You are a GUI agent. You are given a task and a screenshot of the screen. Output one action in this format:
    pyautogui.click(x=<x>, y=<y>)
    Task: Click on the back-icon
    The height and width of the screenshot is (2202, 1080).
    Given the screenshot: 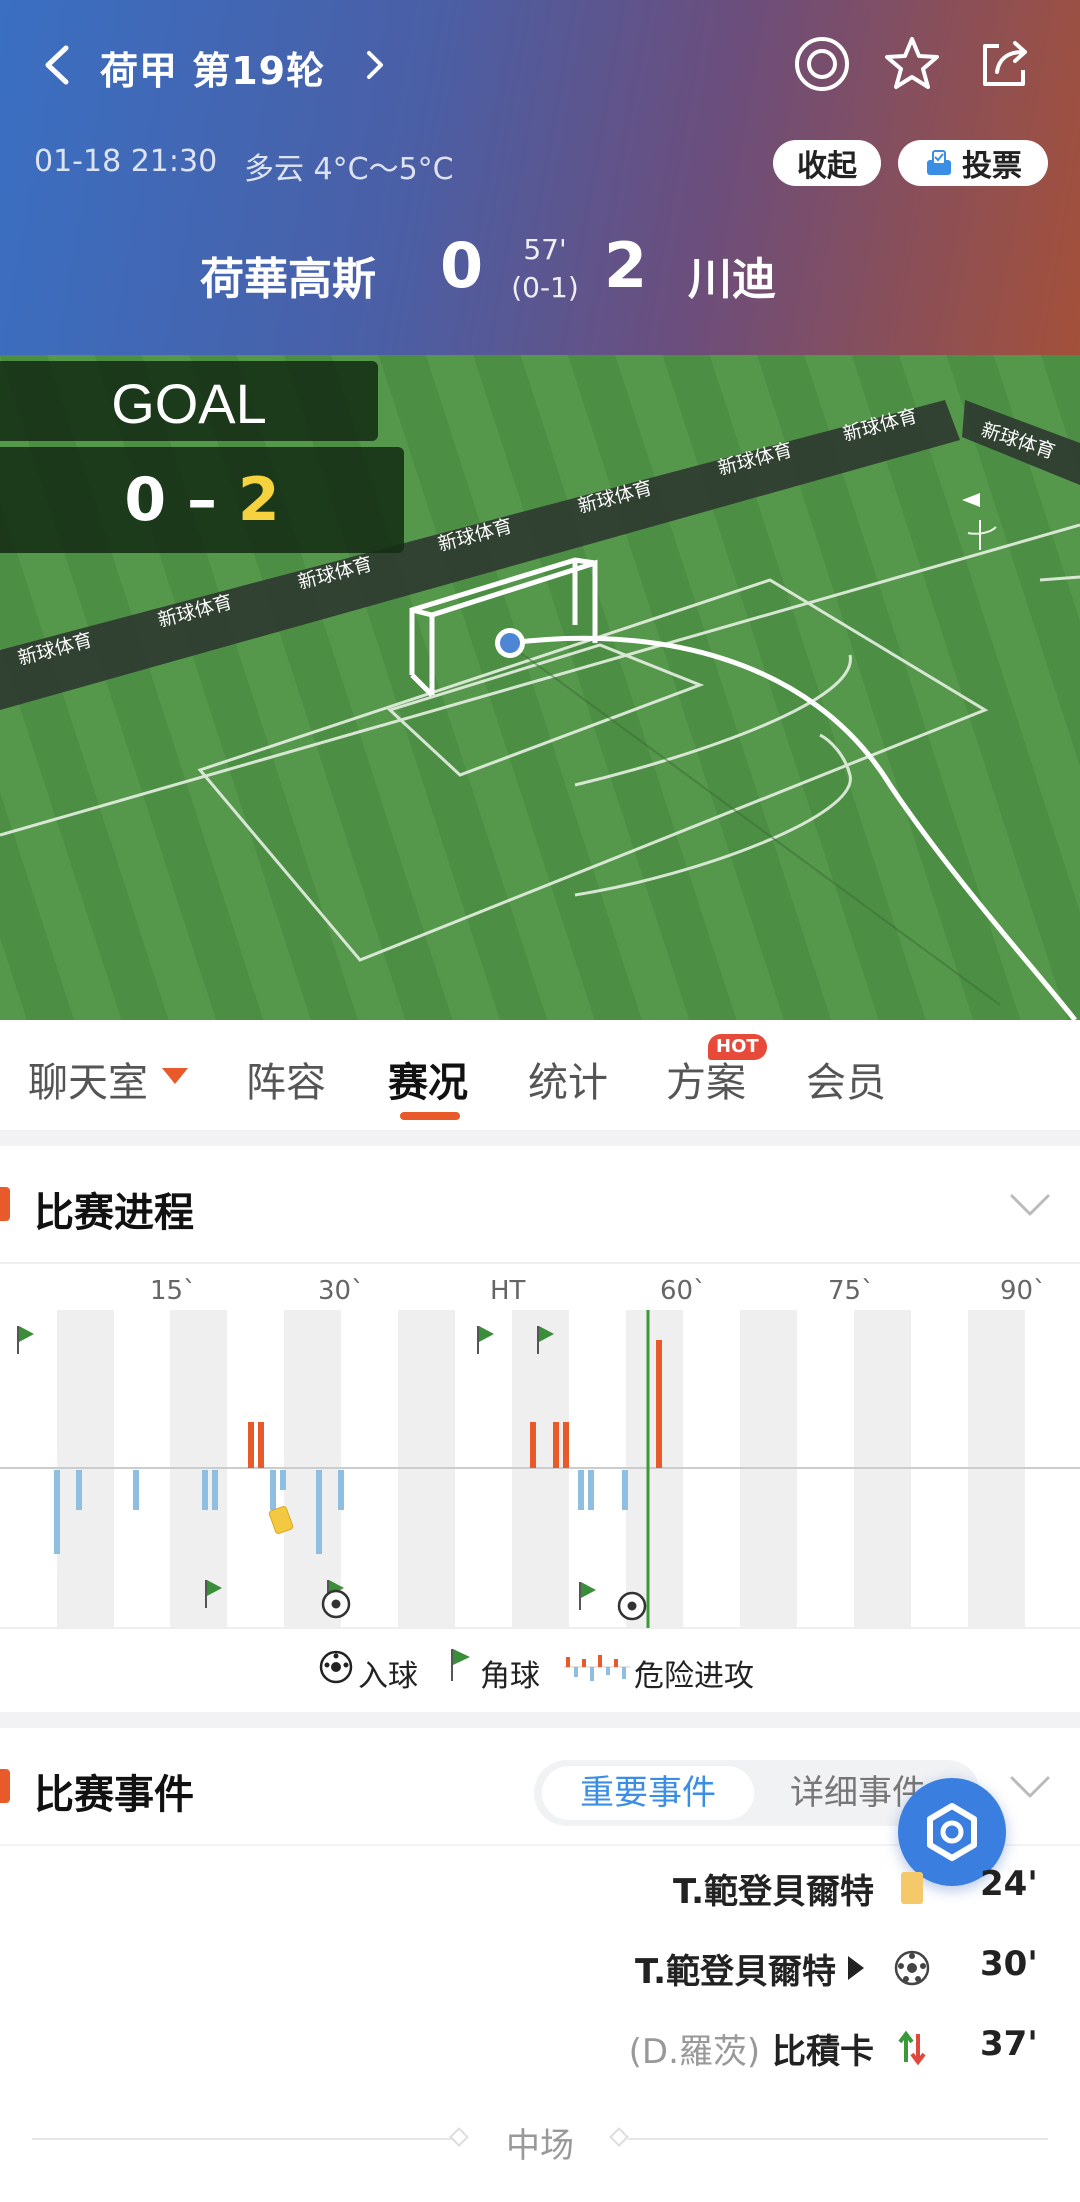 What is the action you would take?
    pyautogui.click(x=59, y=65)
    